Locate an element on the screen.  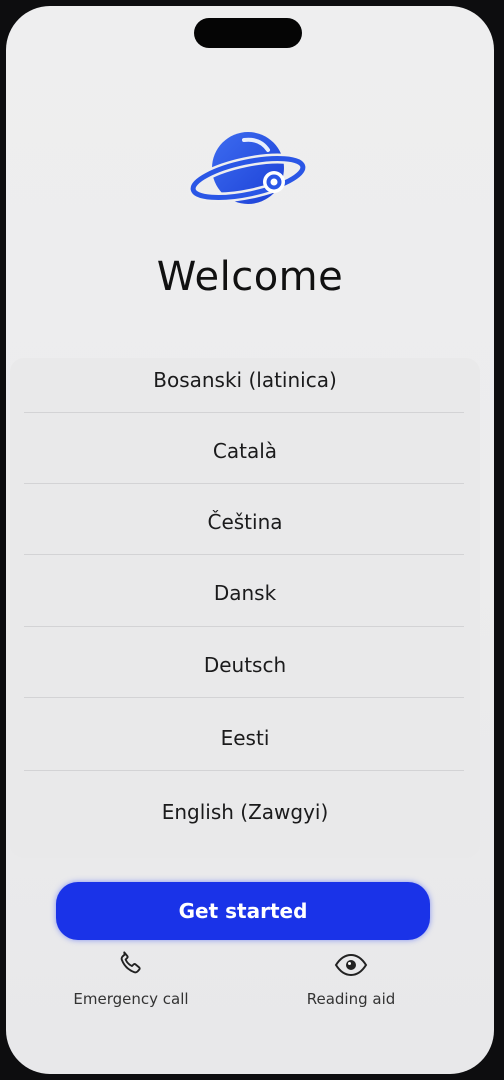
page-title: Welcome is located at coordinates (250, 277).